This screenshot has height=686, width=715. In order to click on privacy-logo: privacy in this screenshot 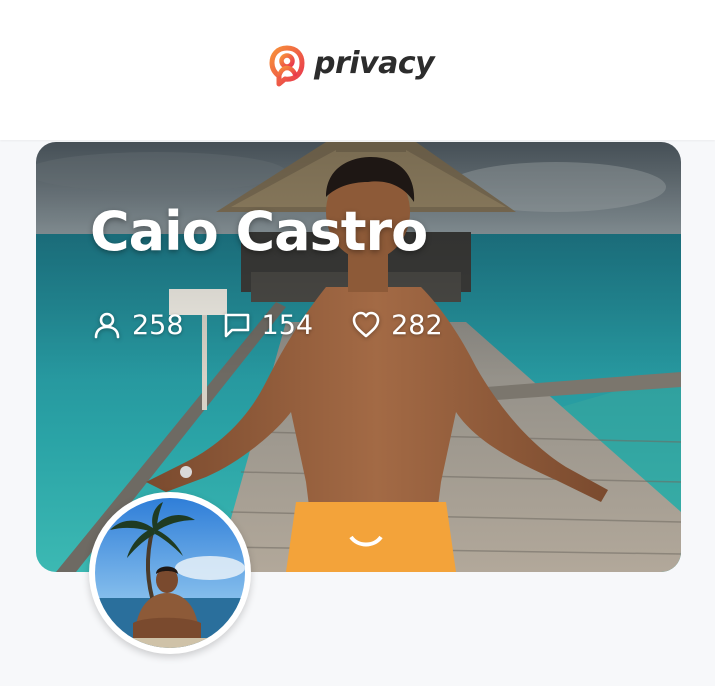, I will do `click(351, 66)`.